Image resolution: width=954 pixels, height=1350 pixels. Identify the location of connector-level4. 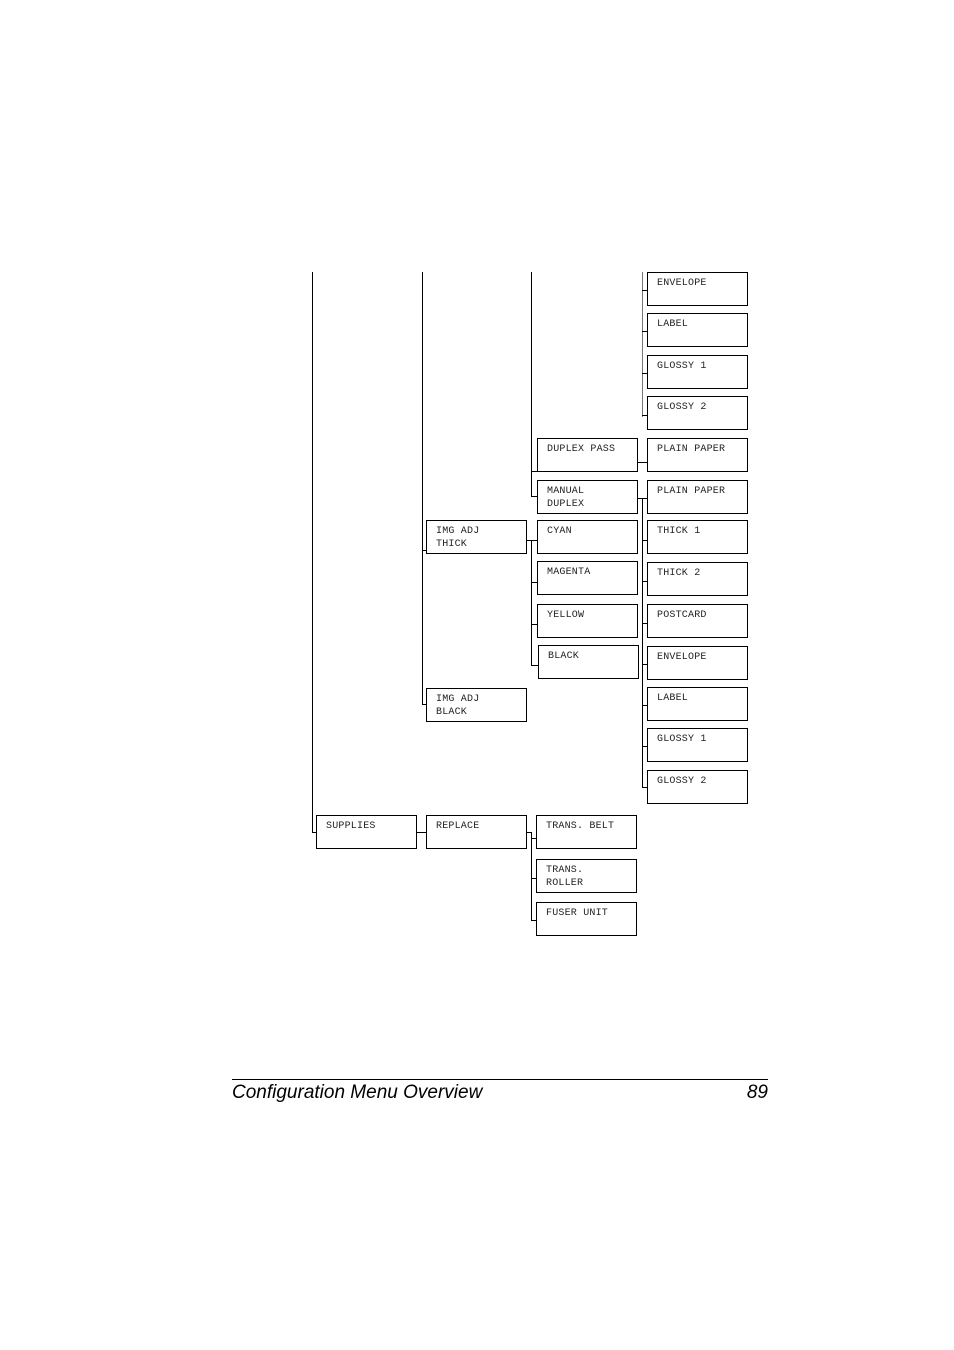
(642, 344).